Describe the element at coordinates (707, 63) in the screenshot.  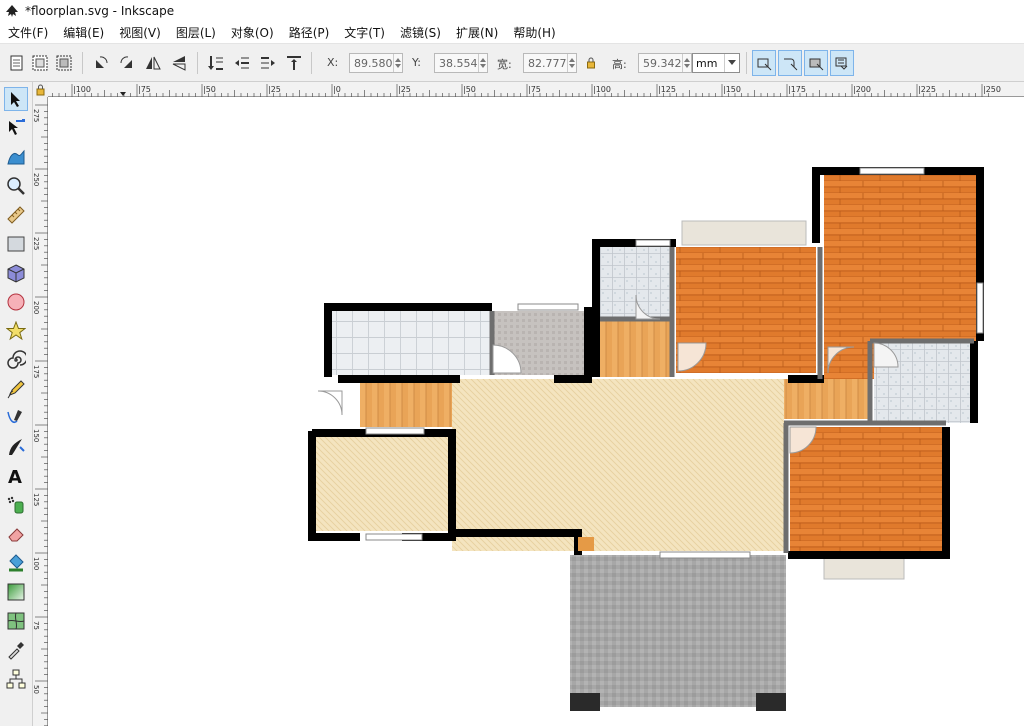
I see `unit-value: mm` at that location.